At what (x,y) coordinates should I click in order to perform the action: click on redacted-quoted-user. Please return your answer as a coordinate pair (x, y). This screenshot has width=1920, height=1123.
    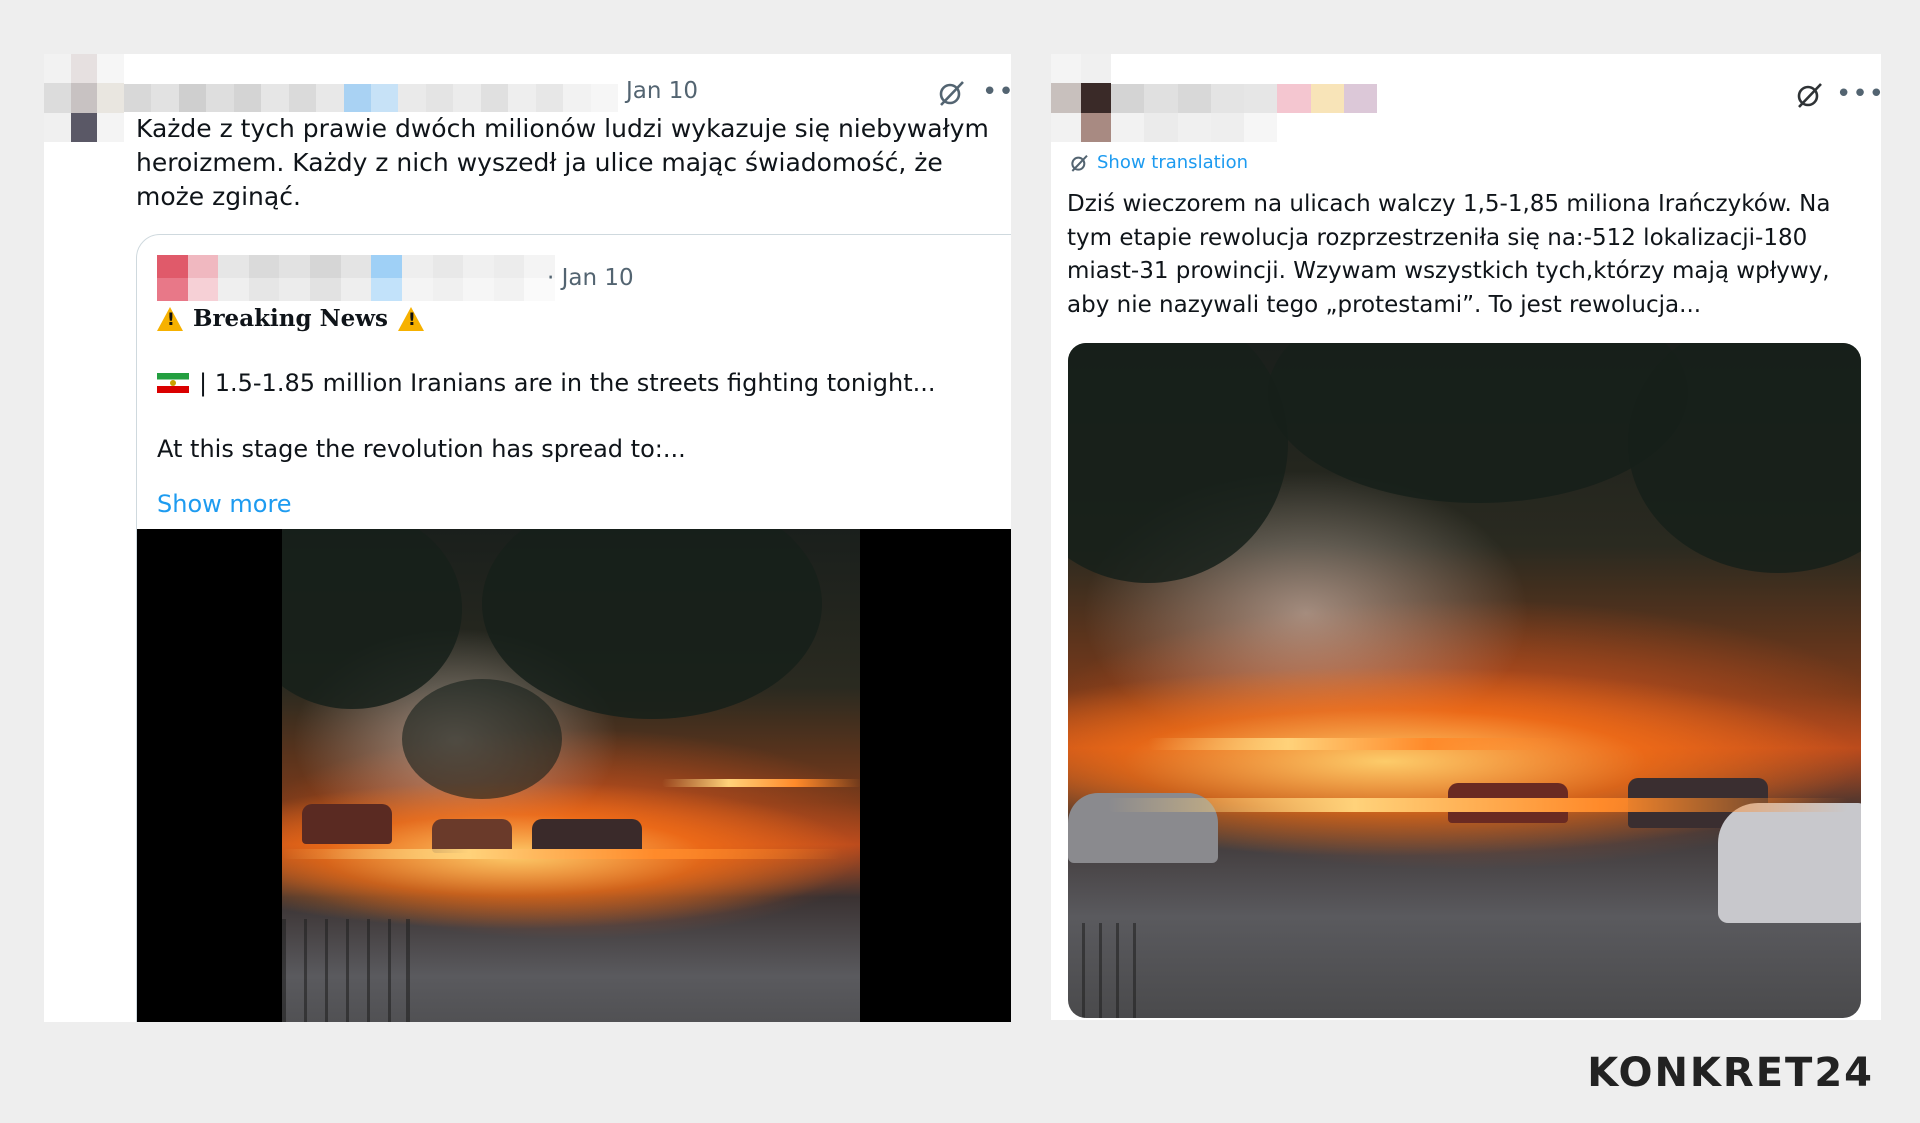
    Looking at the image, I should click on (356, 278).